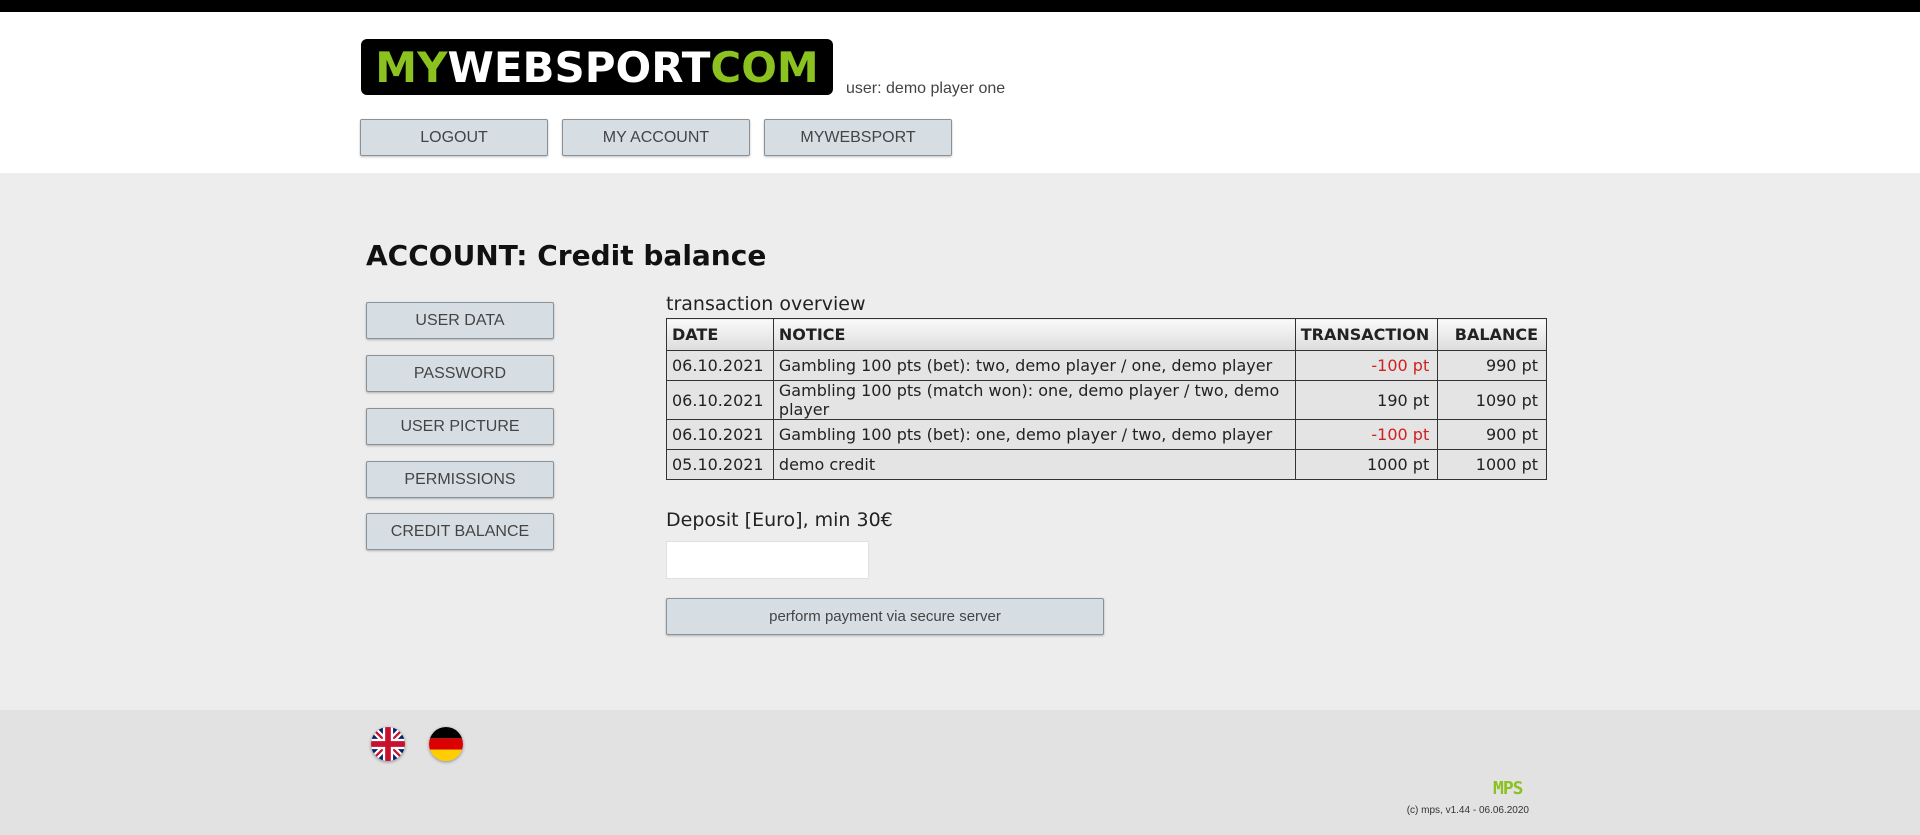  Describe the element at coordinates (1467, 810) in the screenshot. I see `version-text: (c) mps, v1.44 - 06.06.2020` at that location.